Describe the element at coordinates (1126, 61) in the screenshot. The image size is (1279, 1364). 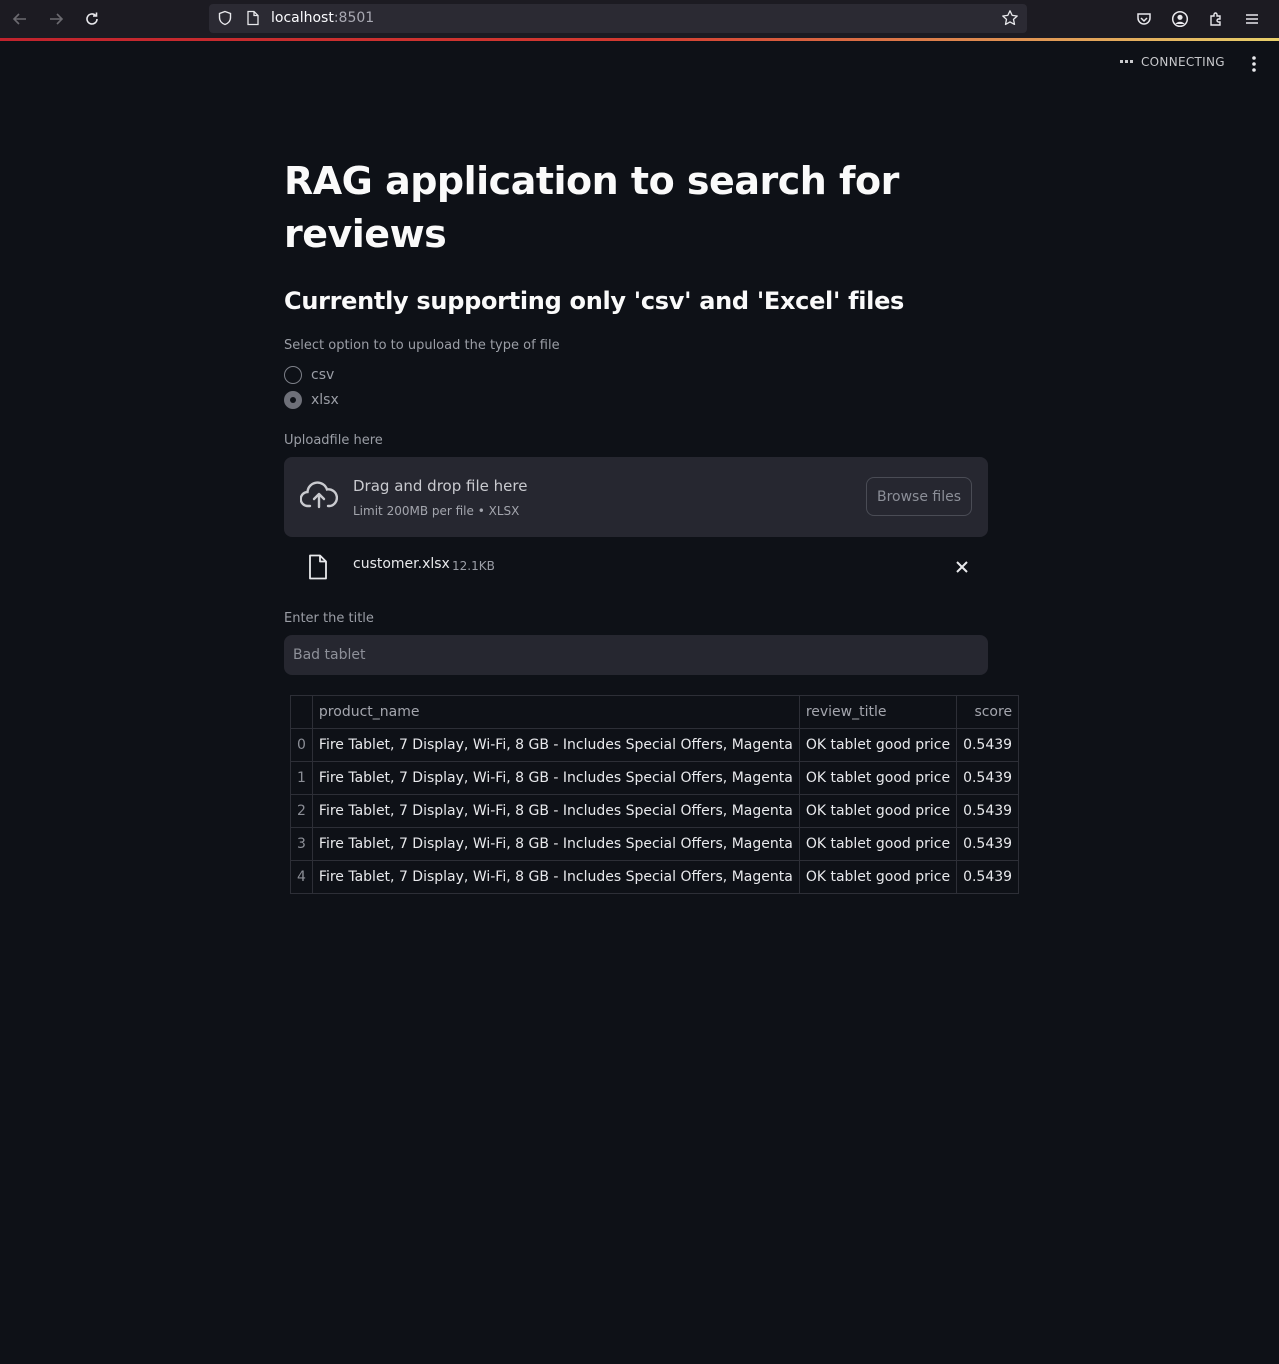
I see `dots-icon` at that location.